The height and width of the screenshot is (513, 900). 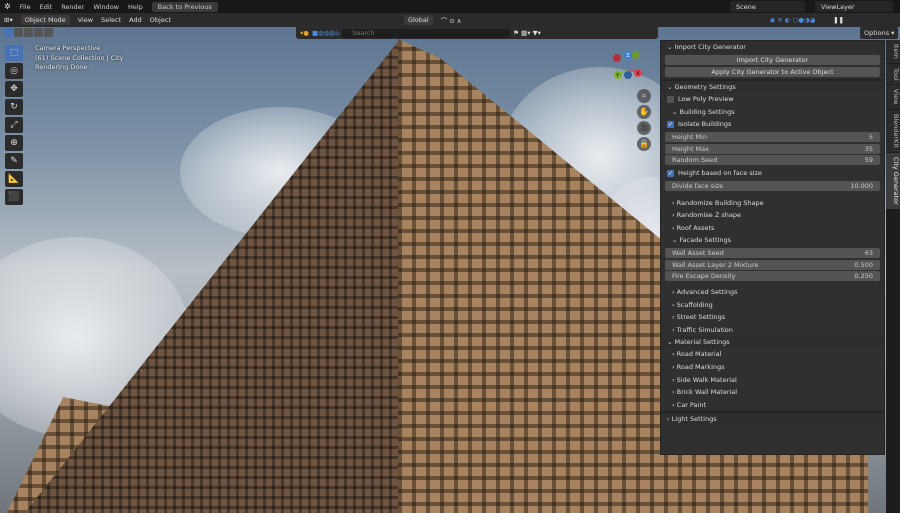 What do you see at coordinates (893, 180) in the screenshot?
I see `tab-city-generator: City Generator` at bounding box center [893, 180].